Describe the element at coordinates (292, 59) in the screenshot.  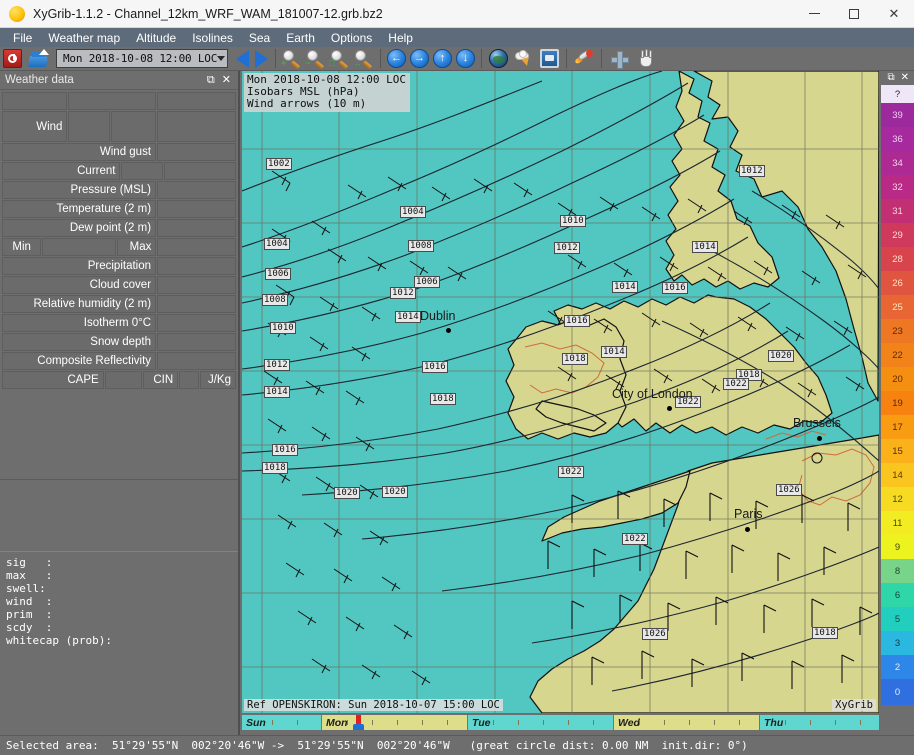
I see `zoom-in-icon: +` at that location.